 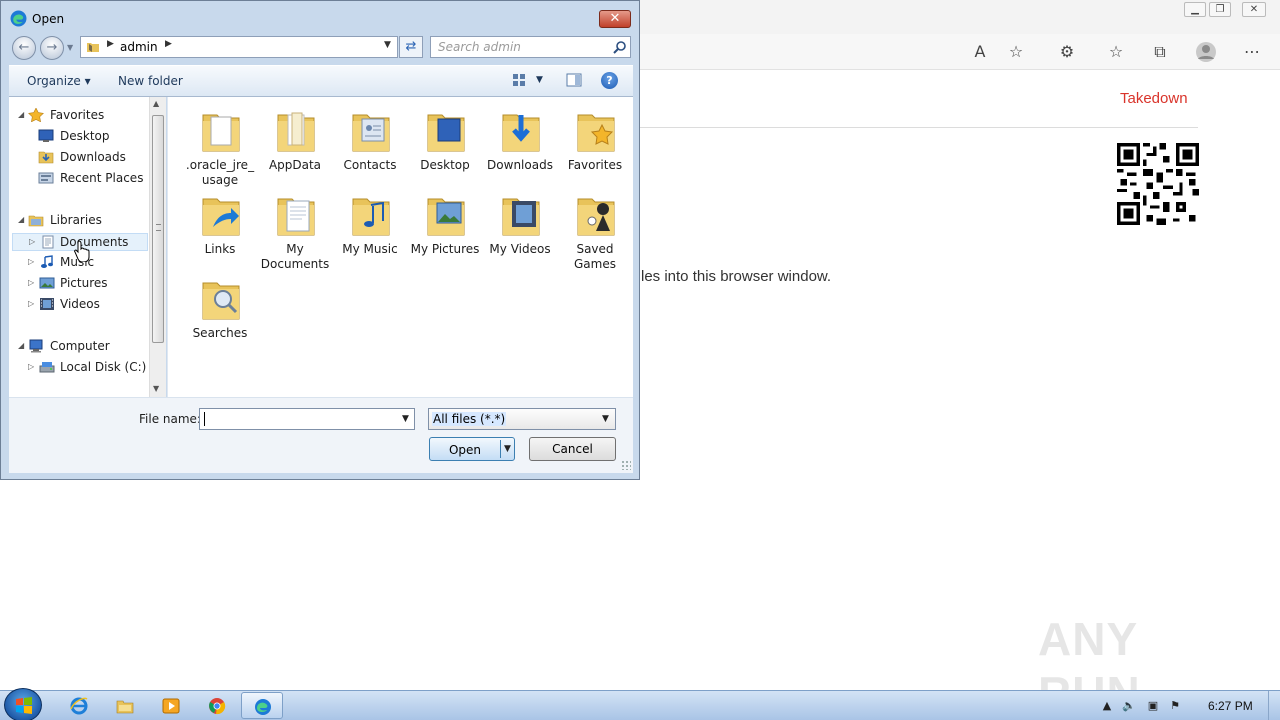 What do you see at coordinates (76, 220) in the screenshot?
I see `tree-label: Libraries` at bounding box center [76, 220].